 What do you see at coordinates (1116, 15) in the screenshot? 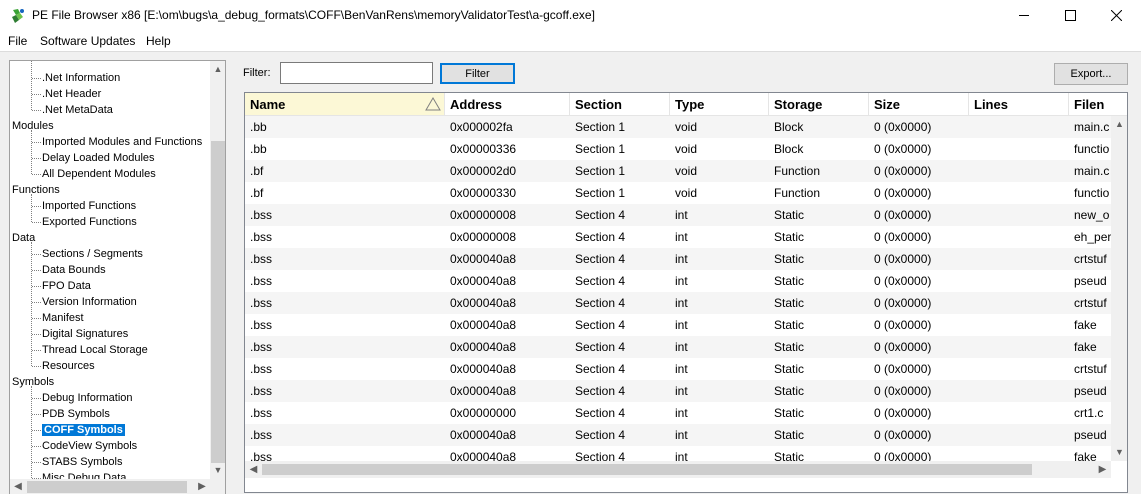
I see `close-button` at bounding box center [1116, 15].